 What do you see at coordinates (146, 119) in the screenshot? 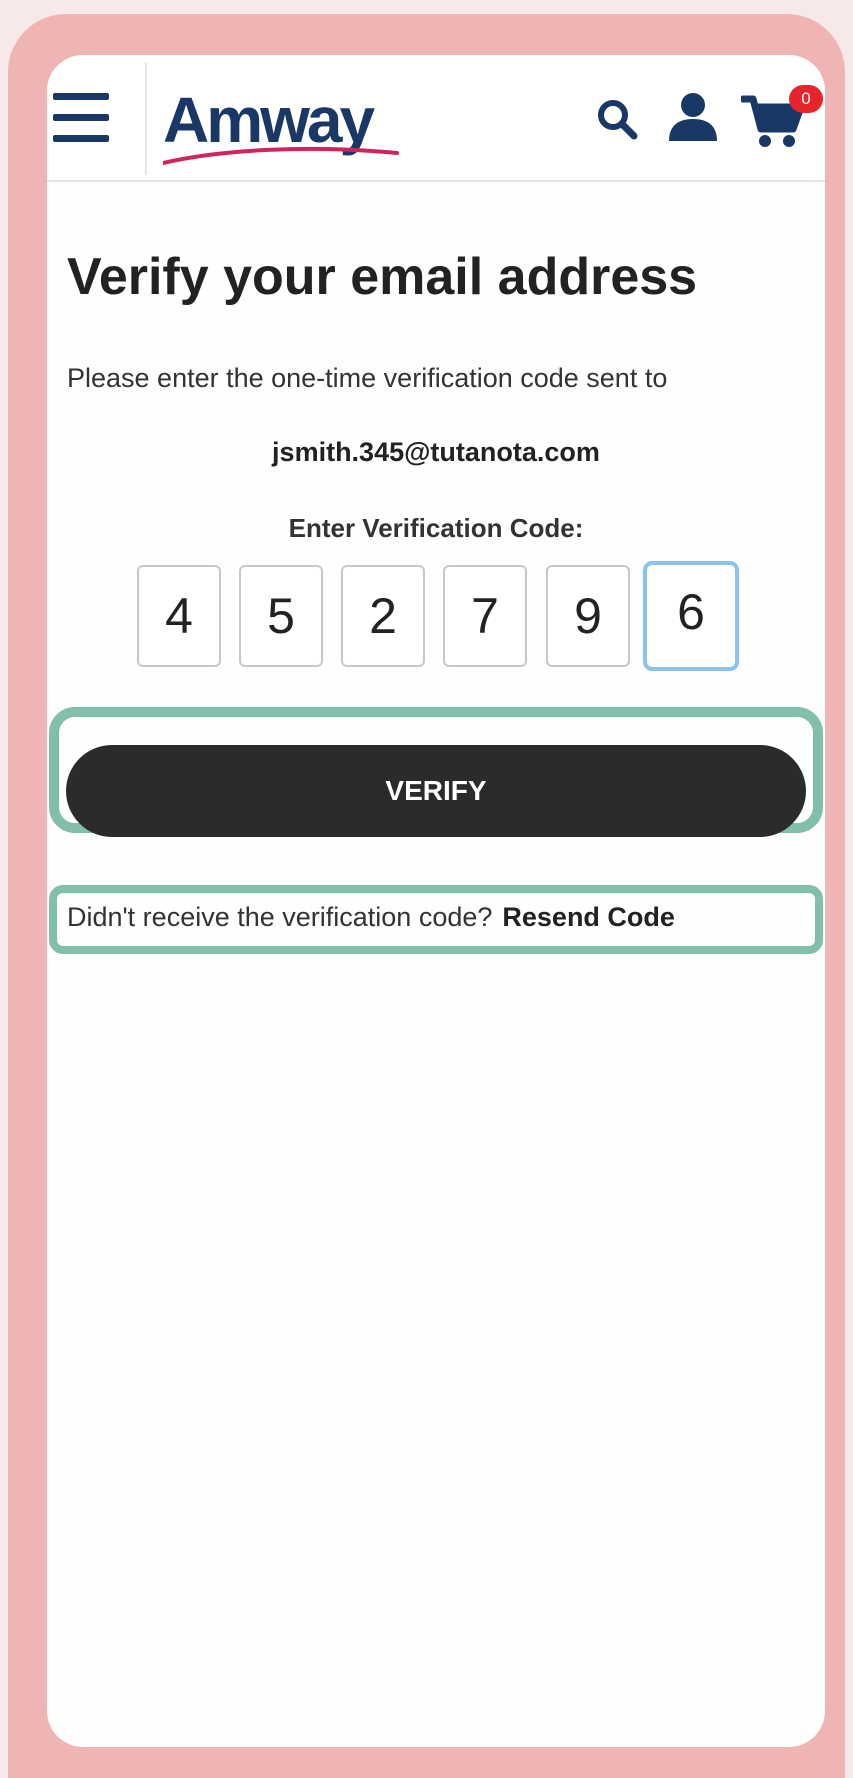
I see `header-divider` at bounding box center [146, 119].